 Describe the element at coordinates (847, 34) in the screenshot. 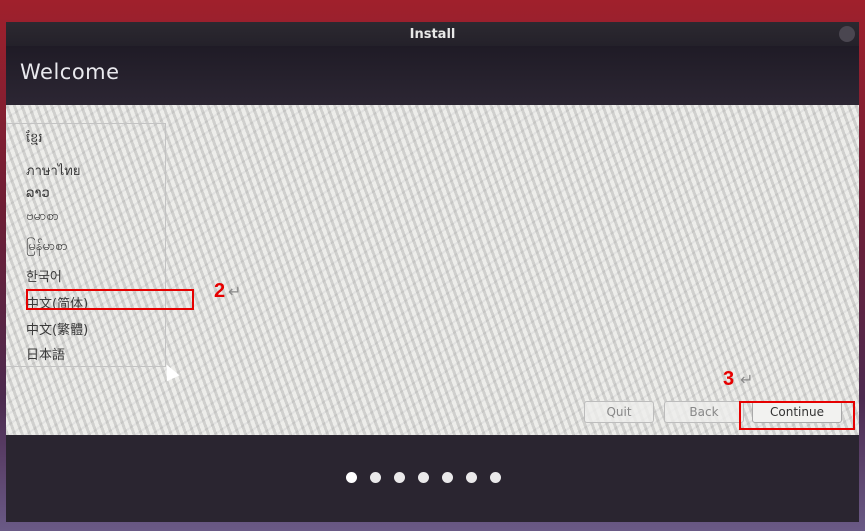

I see `close-icon` at that location.